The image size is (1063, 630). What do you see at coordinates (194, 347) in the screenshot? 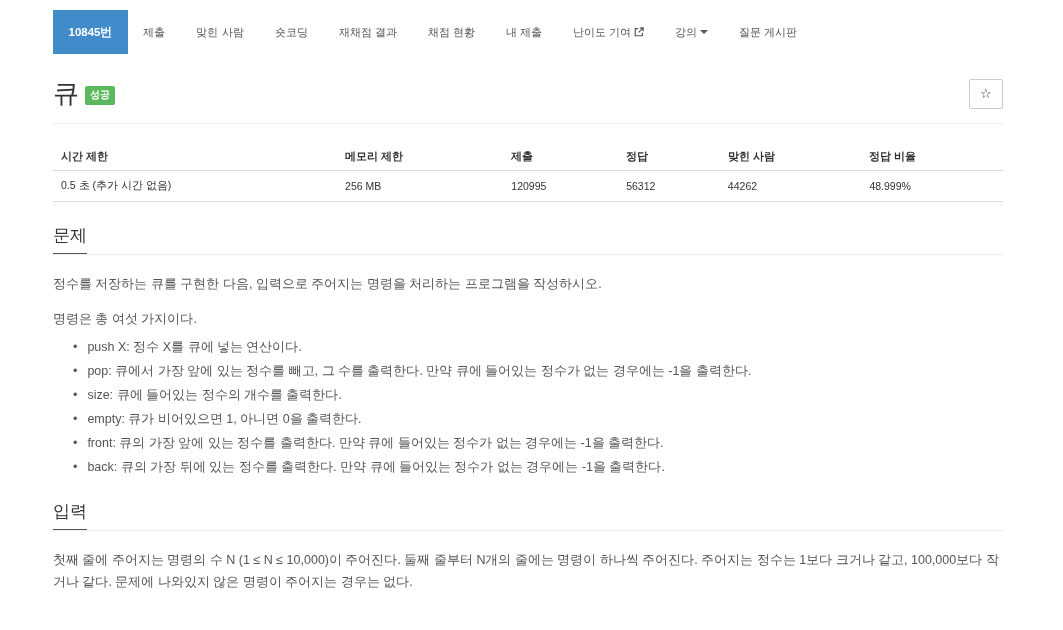
I see `list-item: push X: 정수 X를 큐에 넣는 연산이다.` at bounding box center [194, 347].